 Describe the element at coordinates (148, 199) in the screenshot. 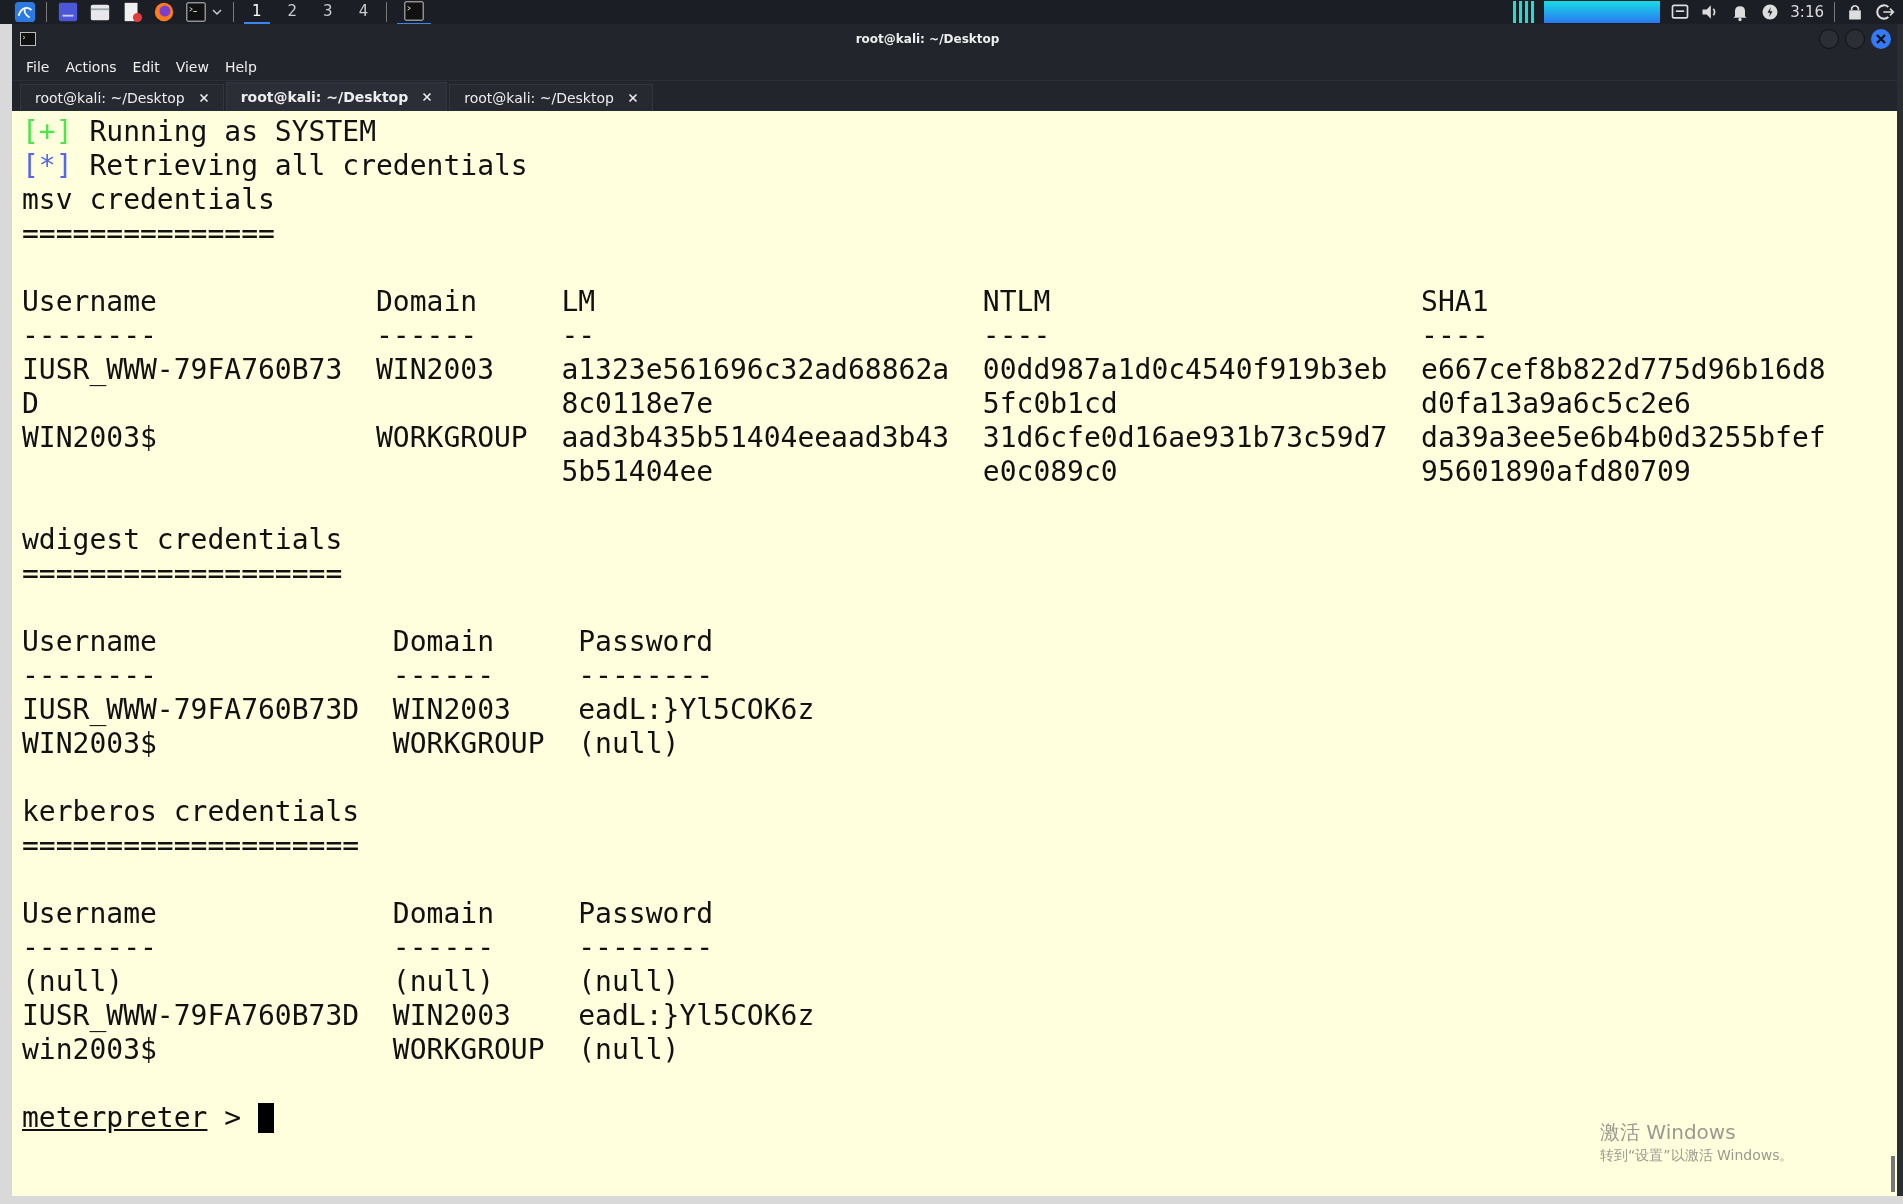

I see `section-heading: msv credentials` at that location.